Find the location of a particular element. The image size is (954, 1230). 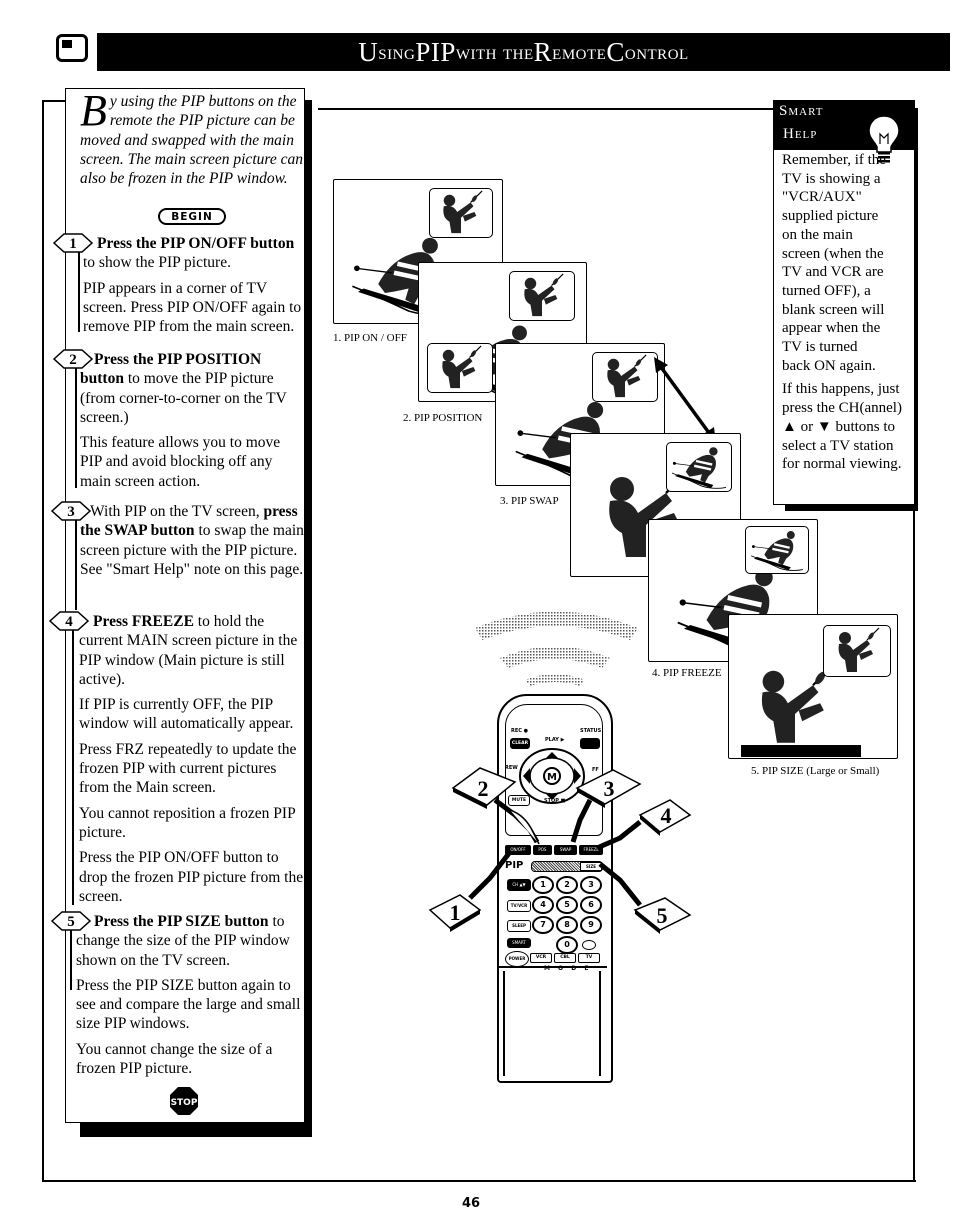

caption-pip-size: 5. PIP SIZE (Large or Small) is located at coordinates (815, 771).